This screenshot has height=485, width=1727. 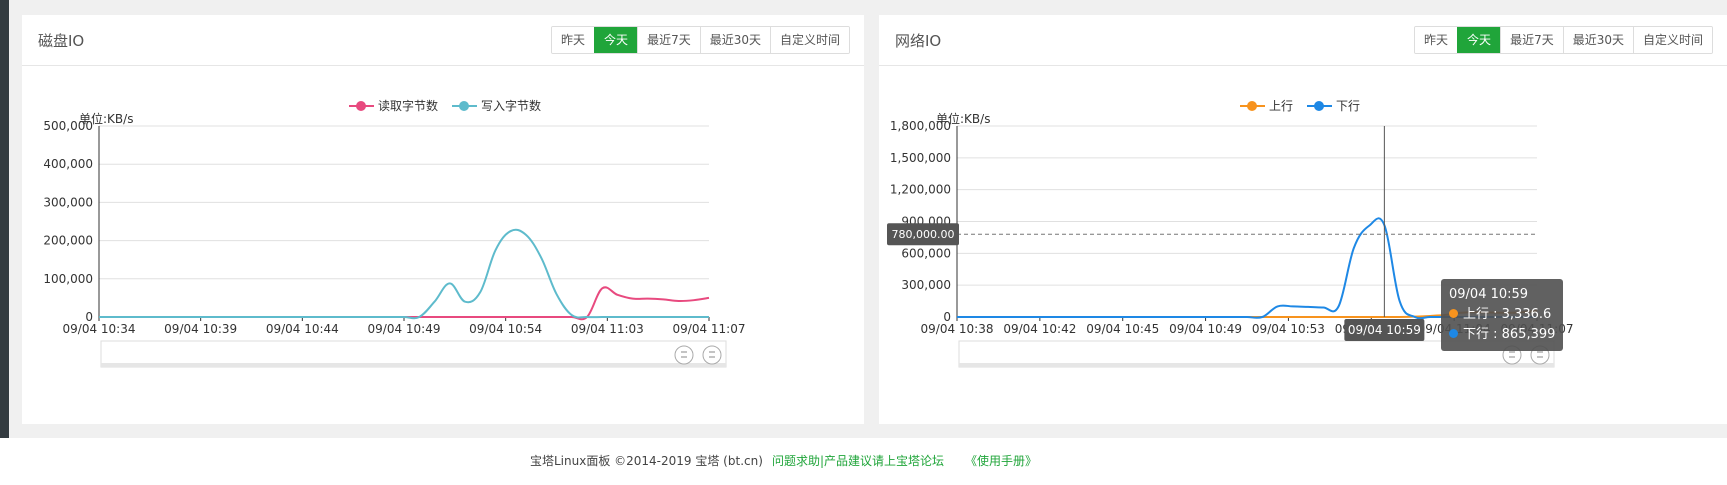 What do you see at coordinates (200, 329) in the screenshot?
I see `x-tick-label: 09/04 10:39` at bounding box center [200, 329].